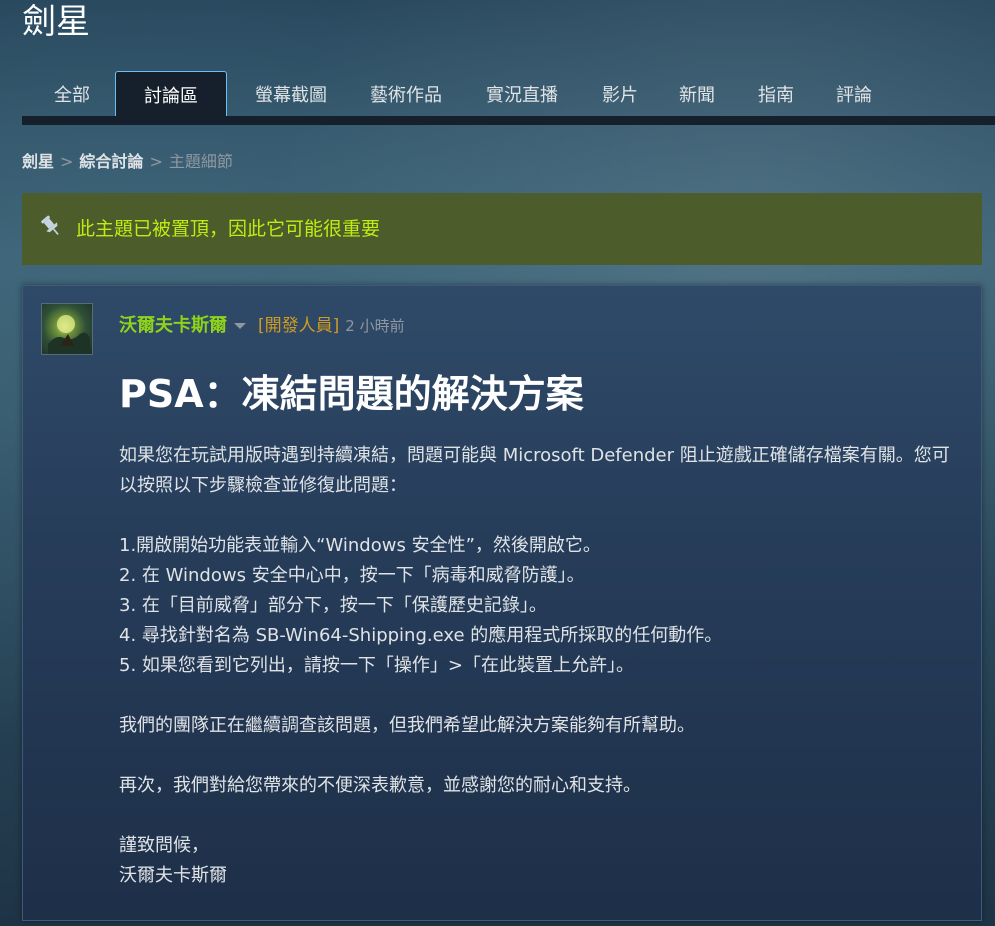  Describe the element at coordinates (351, 394) in the screenshot. I see `post-title: PSA：凍結問題的解決方案` at that location.